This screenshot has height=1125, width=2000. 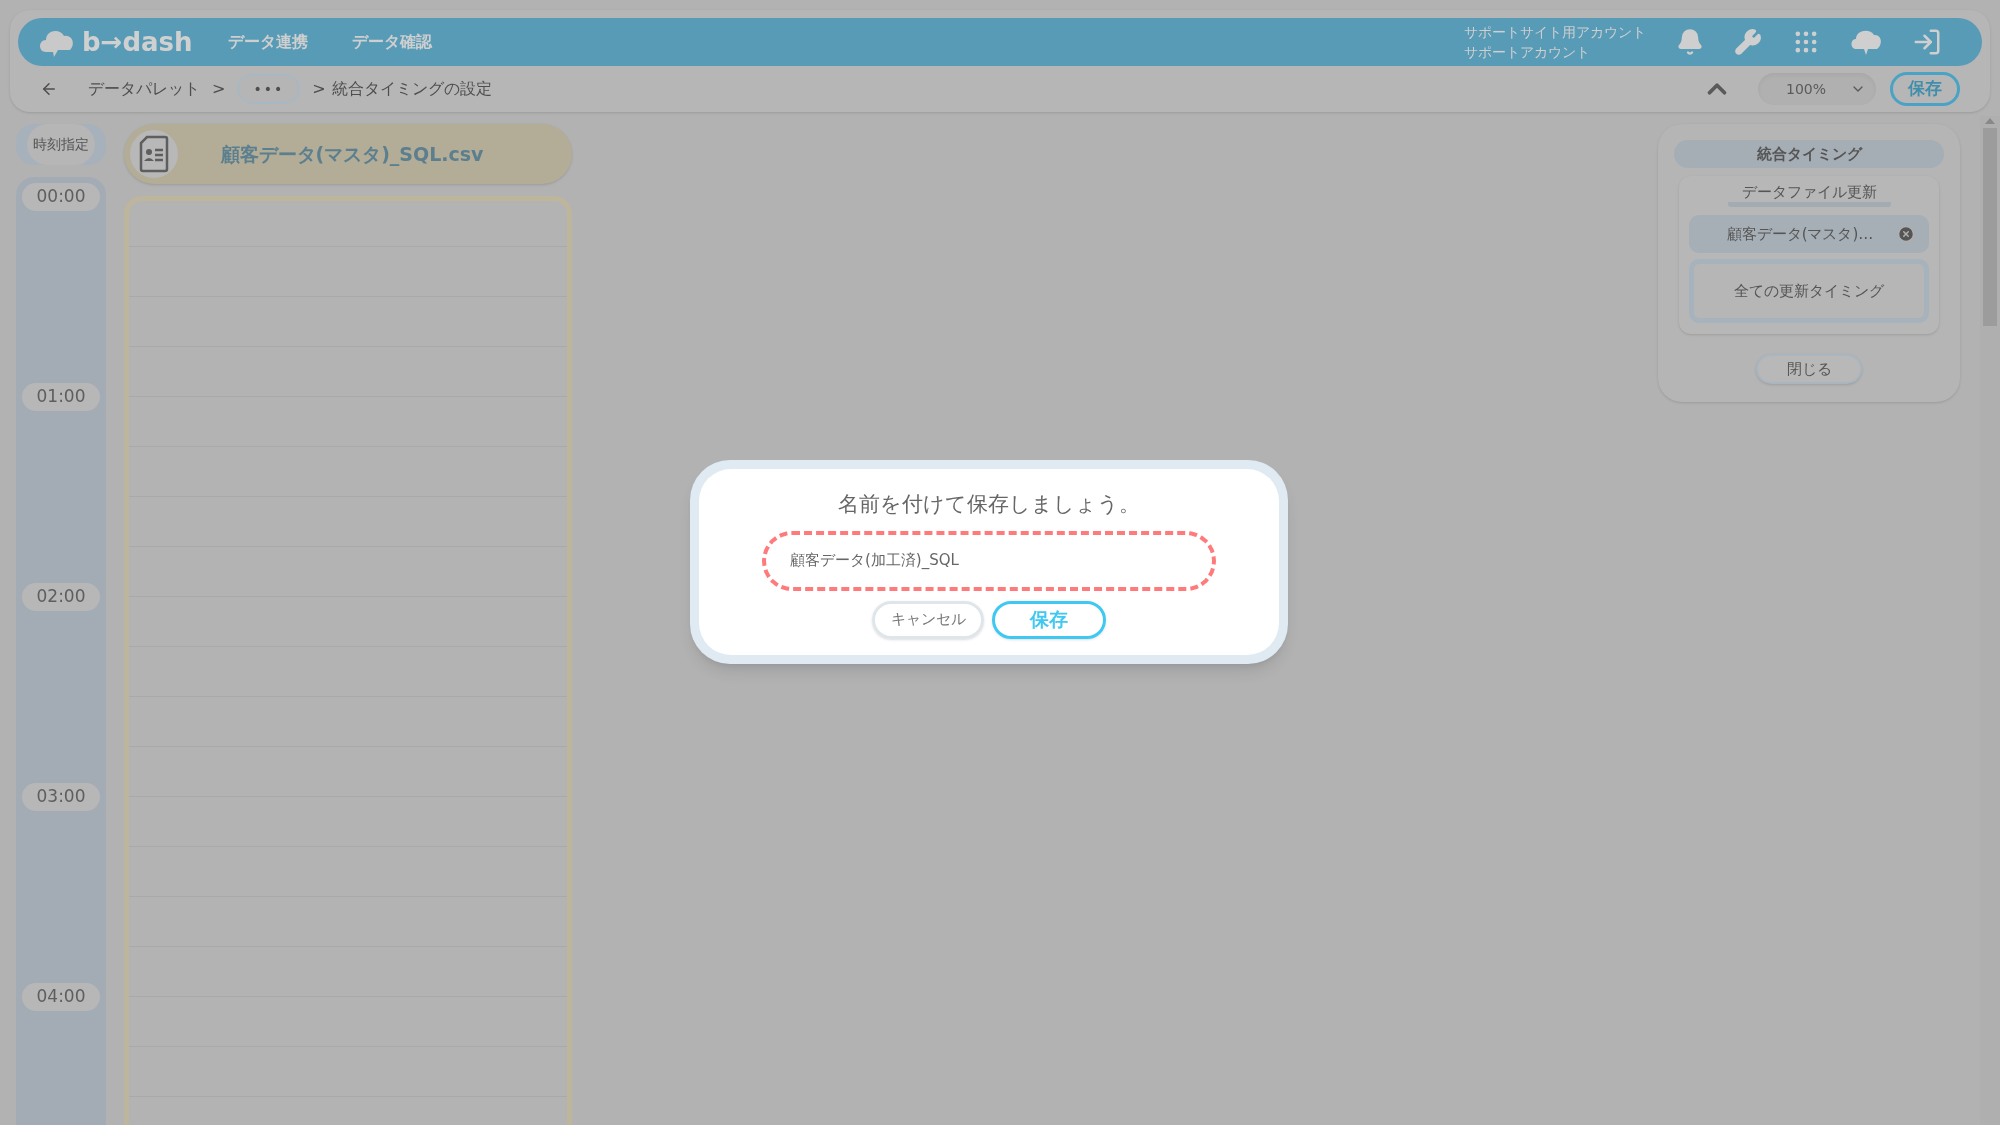 What do you see at coordinates (61, 597) in the screenshot?
I see `time-label: 02:00` at bounding box center [61, 597].